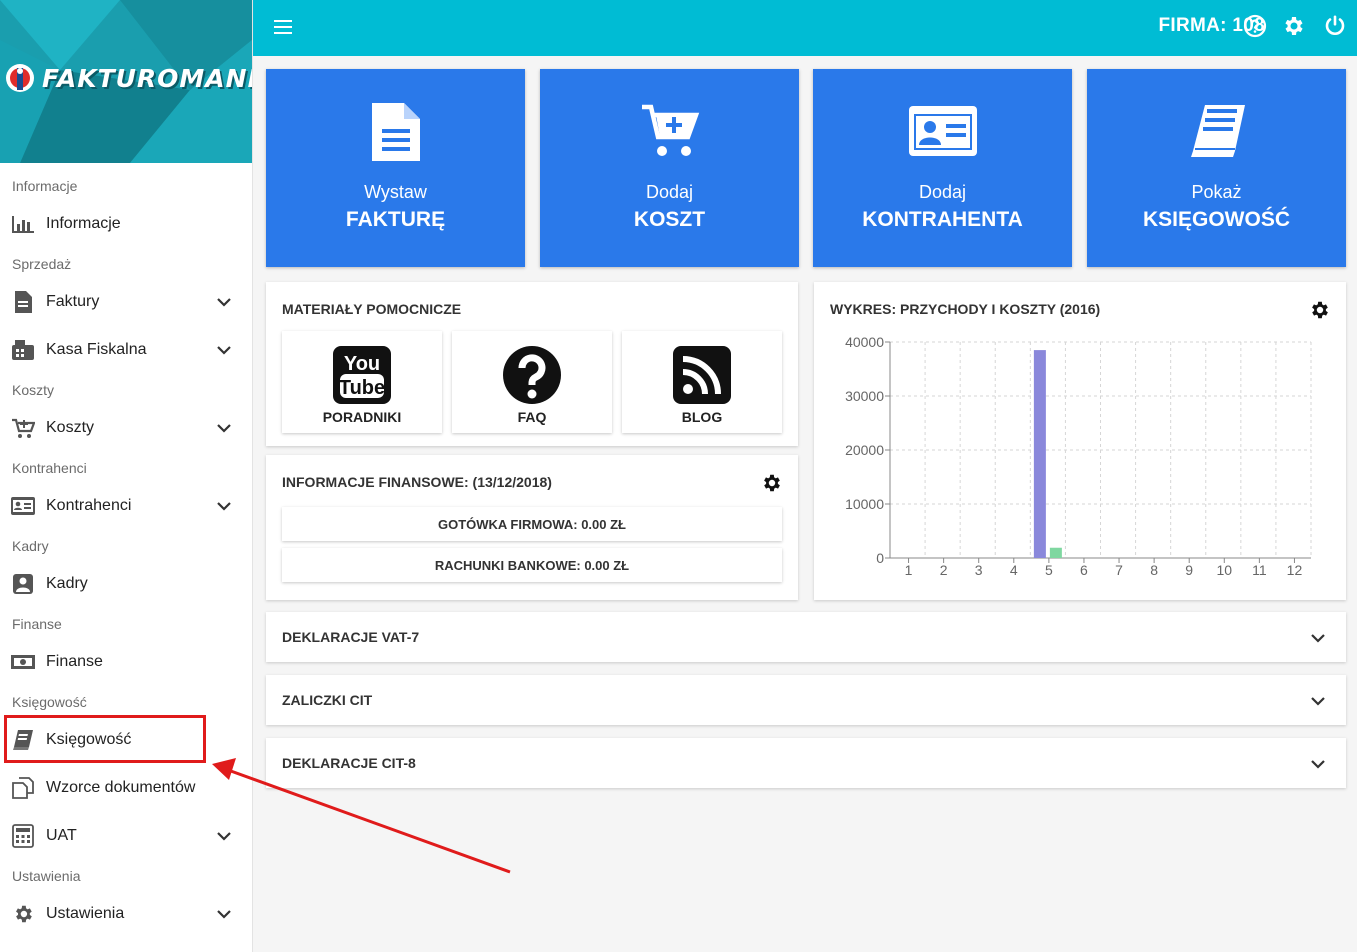 This screenshot has width=1357, height=952. What do you see at coordinates (702, 375) in the screenshot?
I see `rss-icon` at bounding box center [702, 375].